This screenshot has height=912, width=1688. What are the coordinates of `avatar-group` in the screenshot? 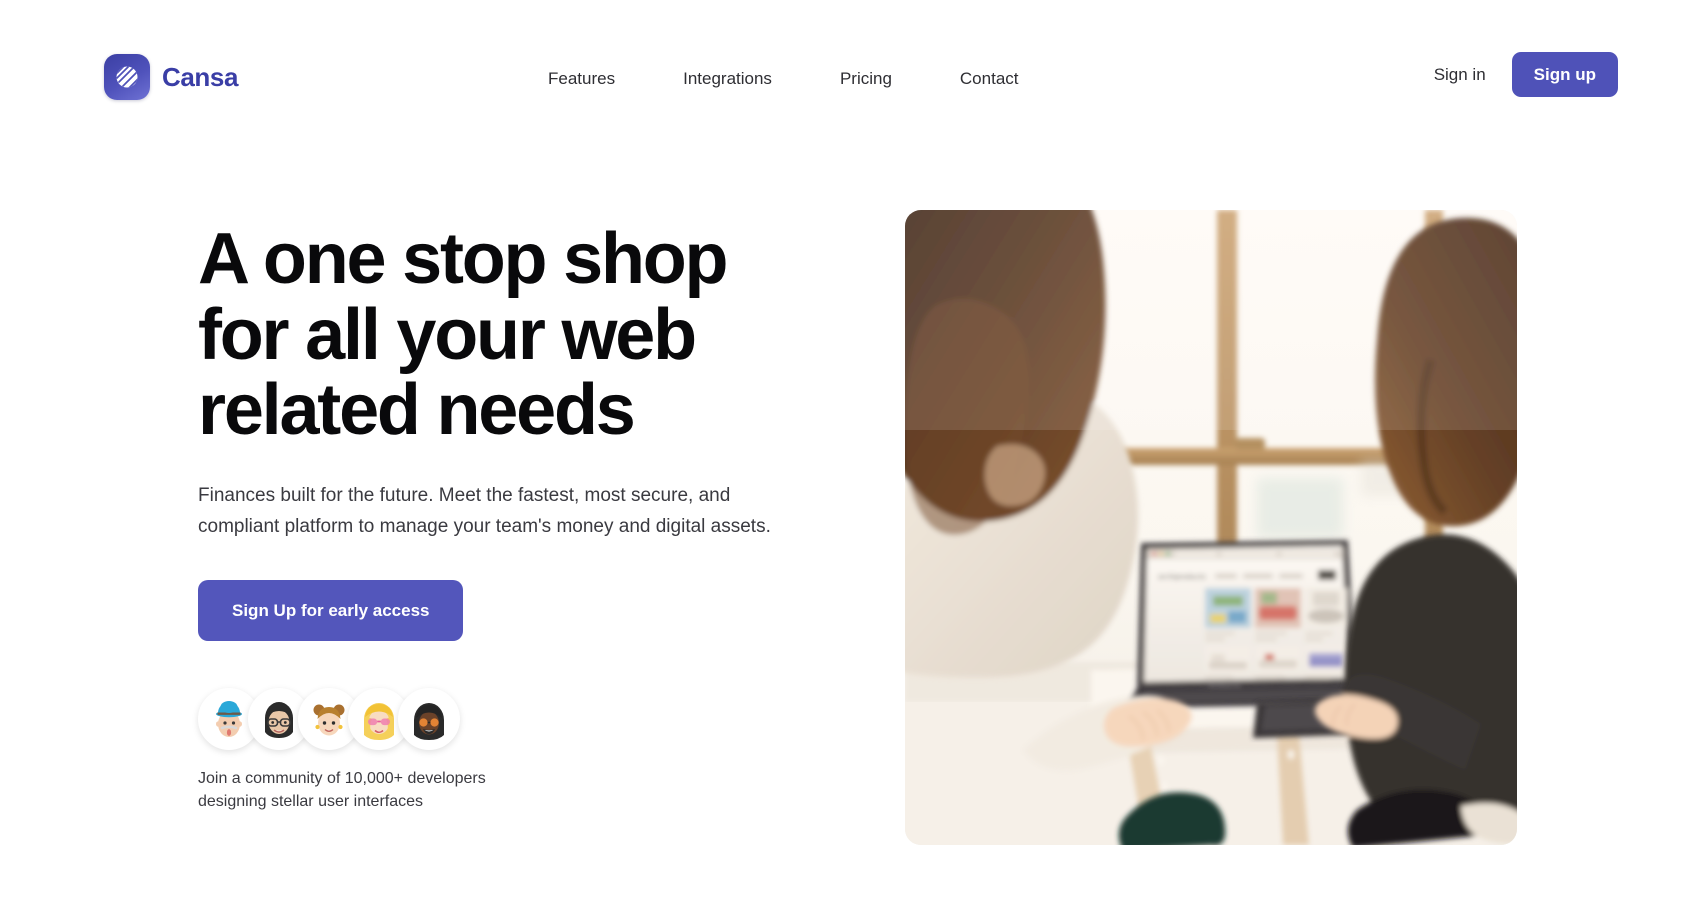 It's located at (342, 719).